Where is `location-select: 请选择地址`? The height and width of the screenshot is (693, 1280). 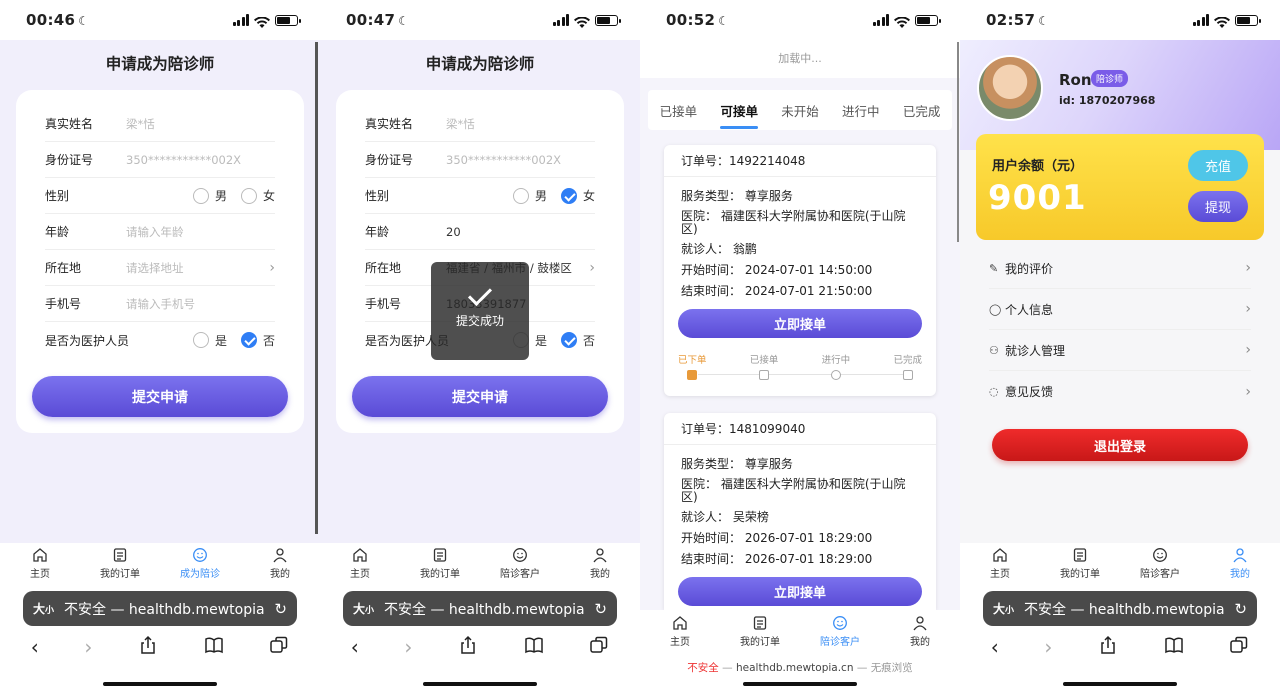 location-select: 请选择地址 is located at coordinates (197, 268).